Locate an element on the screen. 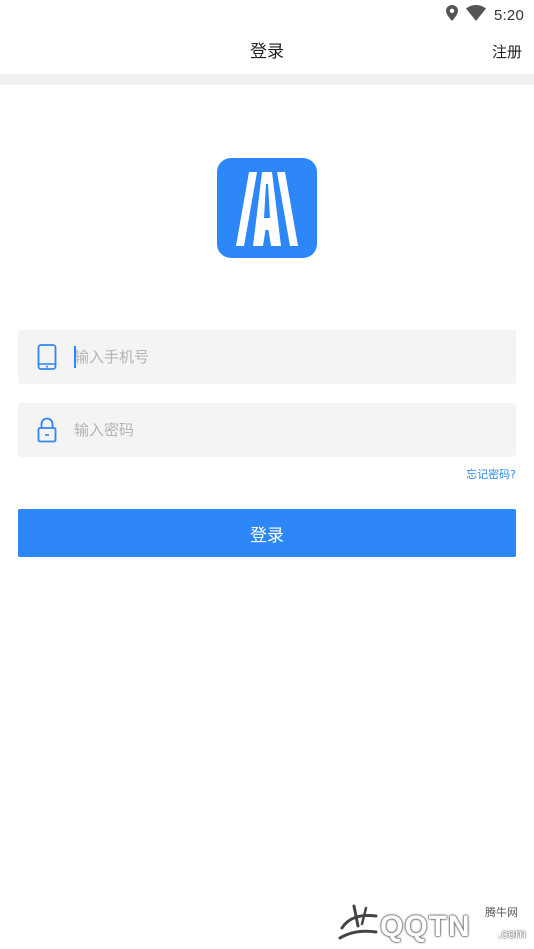  forgot-password-link: 忘记密码? is located at coordinates (491, 474).